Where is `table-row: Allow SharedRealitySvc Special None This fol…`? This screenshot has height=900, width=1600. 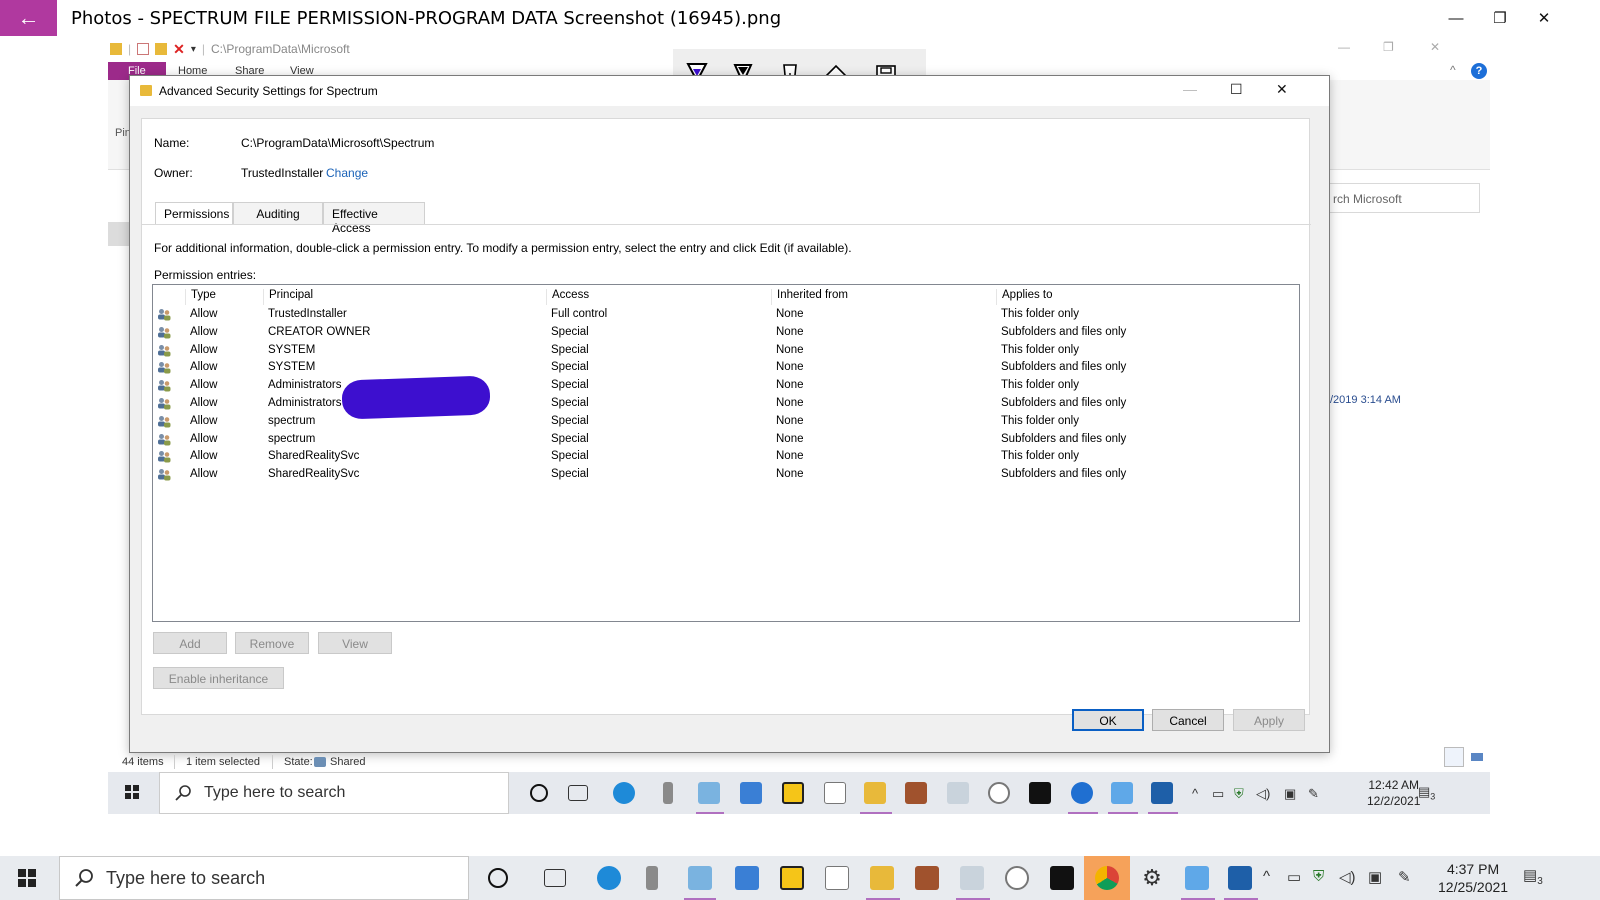
table-row: Allow SharedRealitySvc Special None This fol… is located at coordinates (726, 457).